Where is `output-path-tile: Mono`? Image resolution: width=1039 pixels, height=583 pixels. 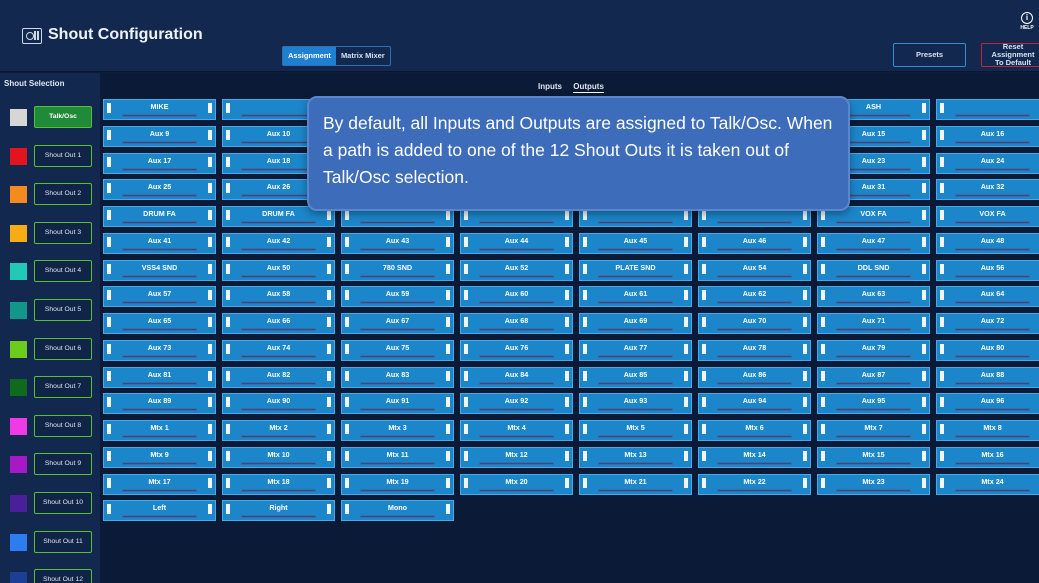 output-path-tile: Mono is located at coordinates (397, 511).